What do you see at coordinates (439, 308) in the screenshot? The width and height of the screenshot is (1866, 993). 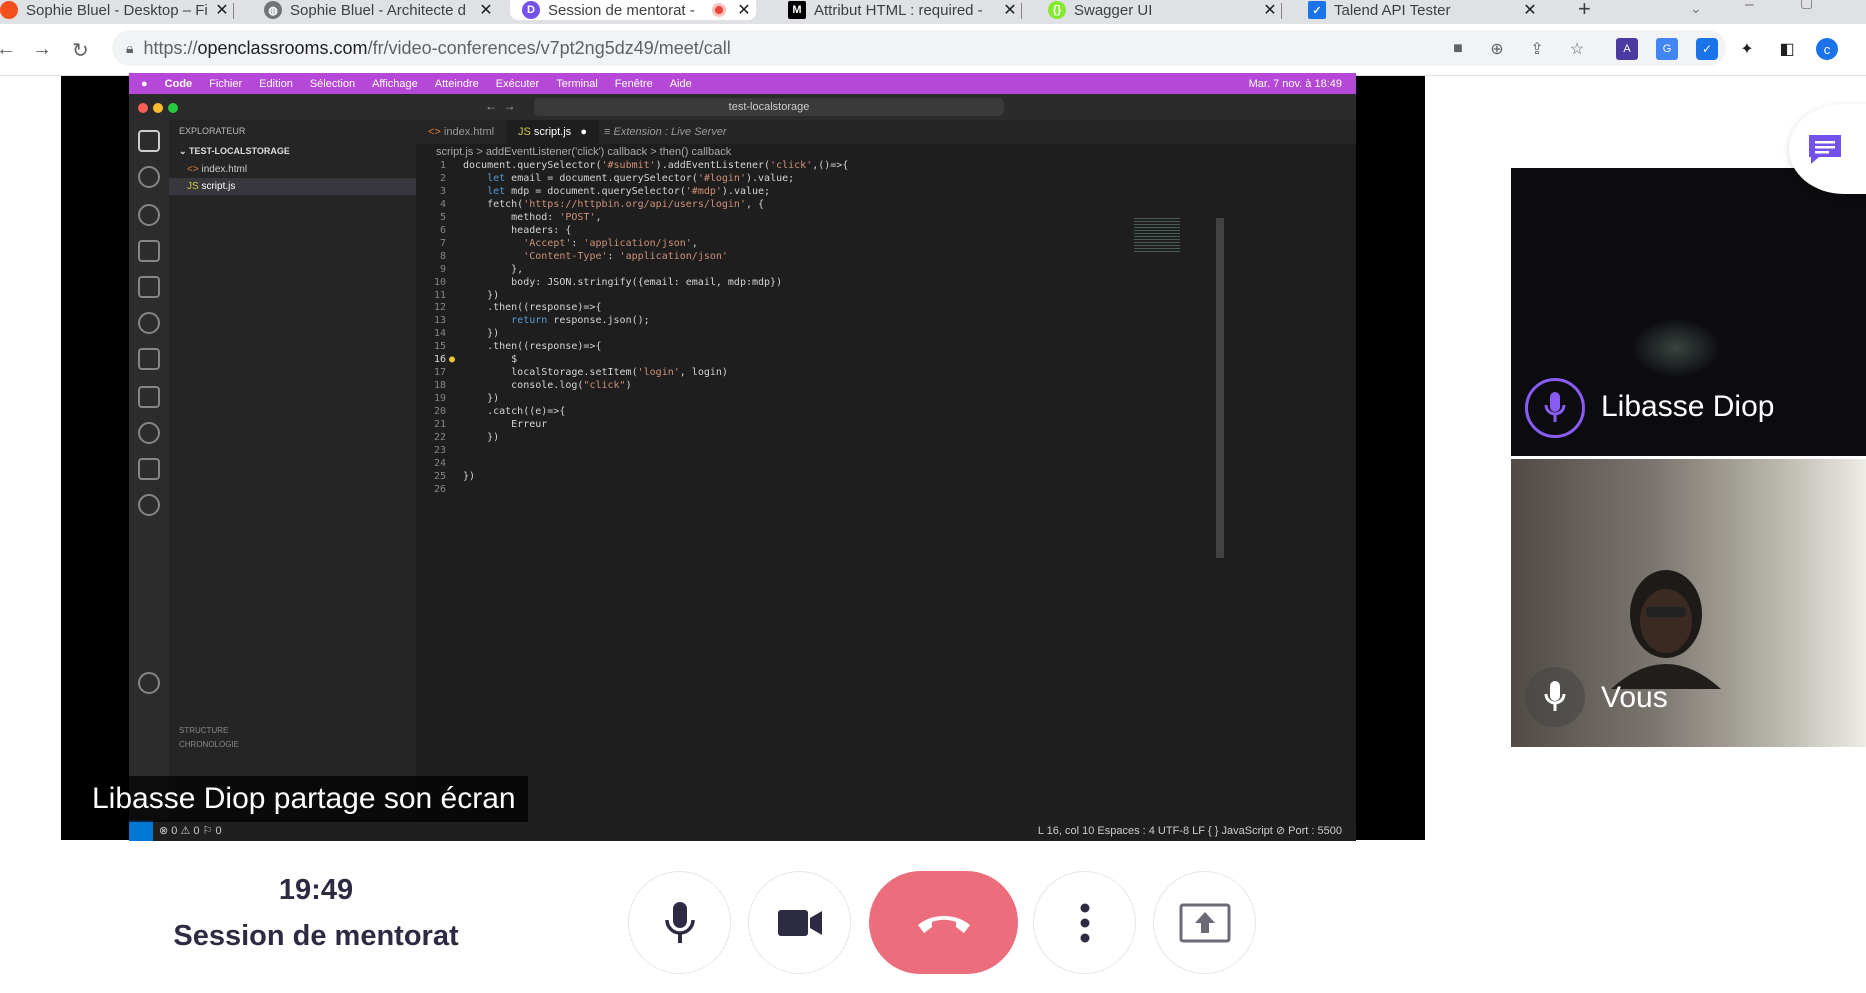 I see `line-number: 12` at bounding box center [439, 308].